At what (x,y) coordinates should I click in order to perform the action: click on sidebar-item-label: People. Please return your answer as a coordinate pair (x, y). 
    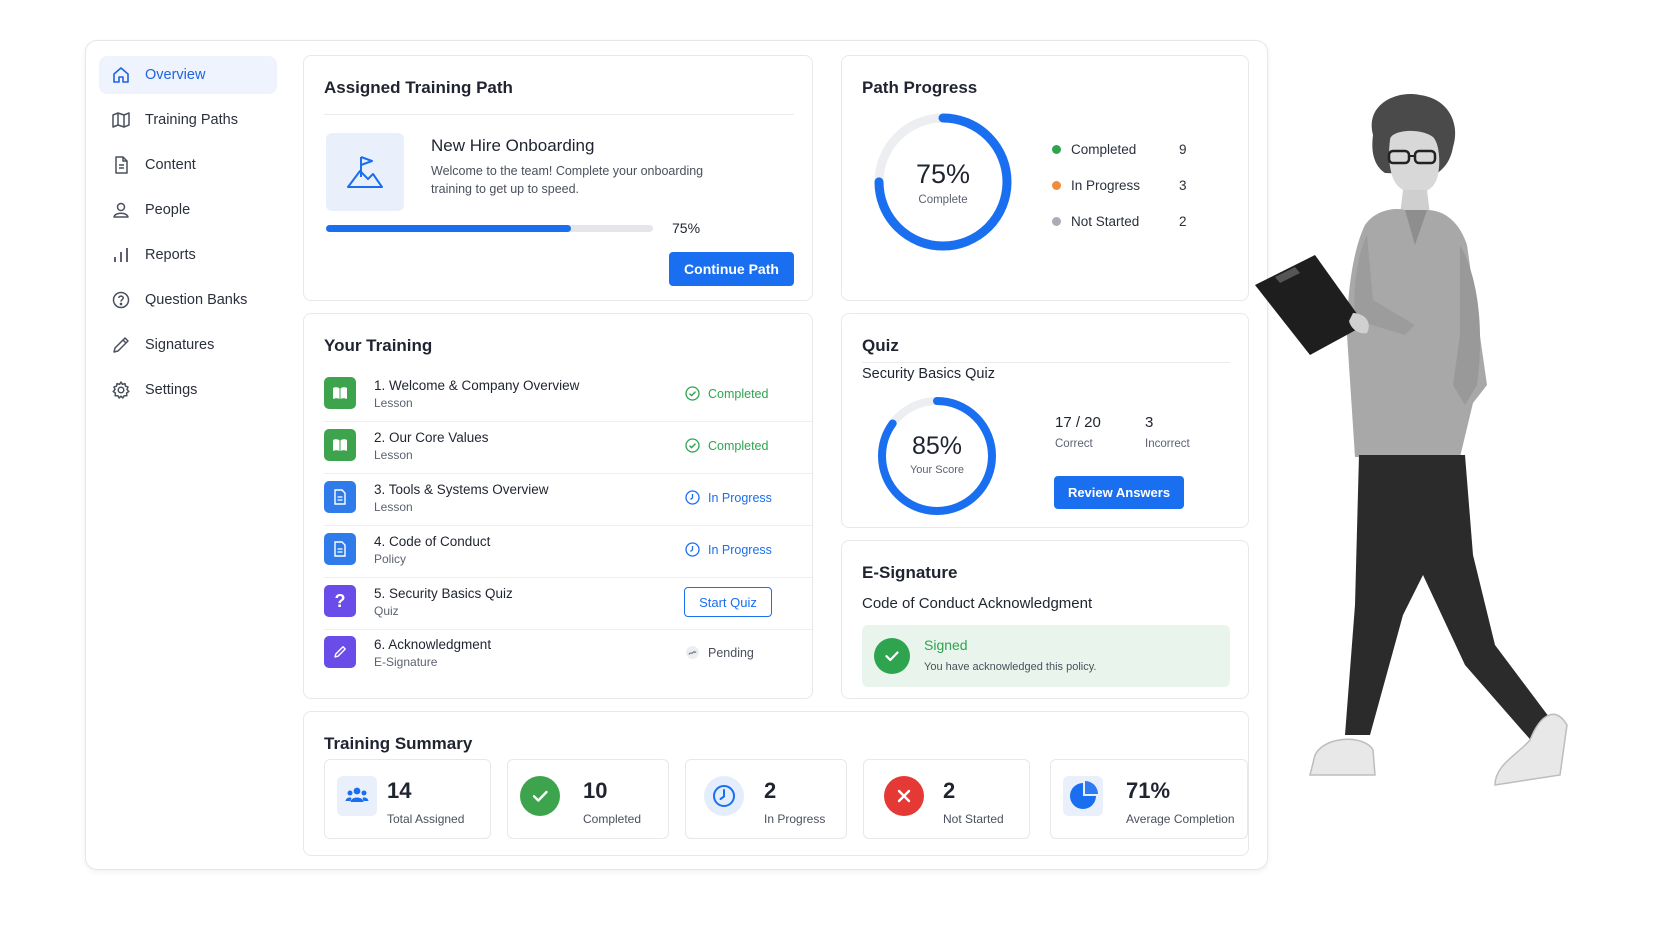
    Looking at the image, I should click on (168, 210).